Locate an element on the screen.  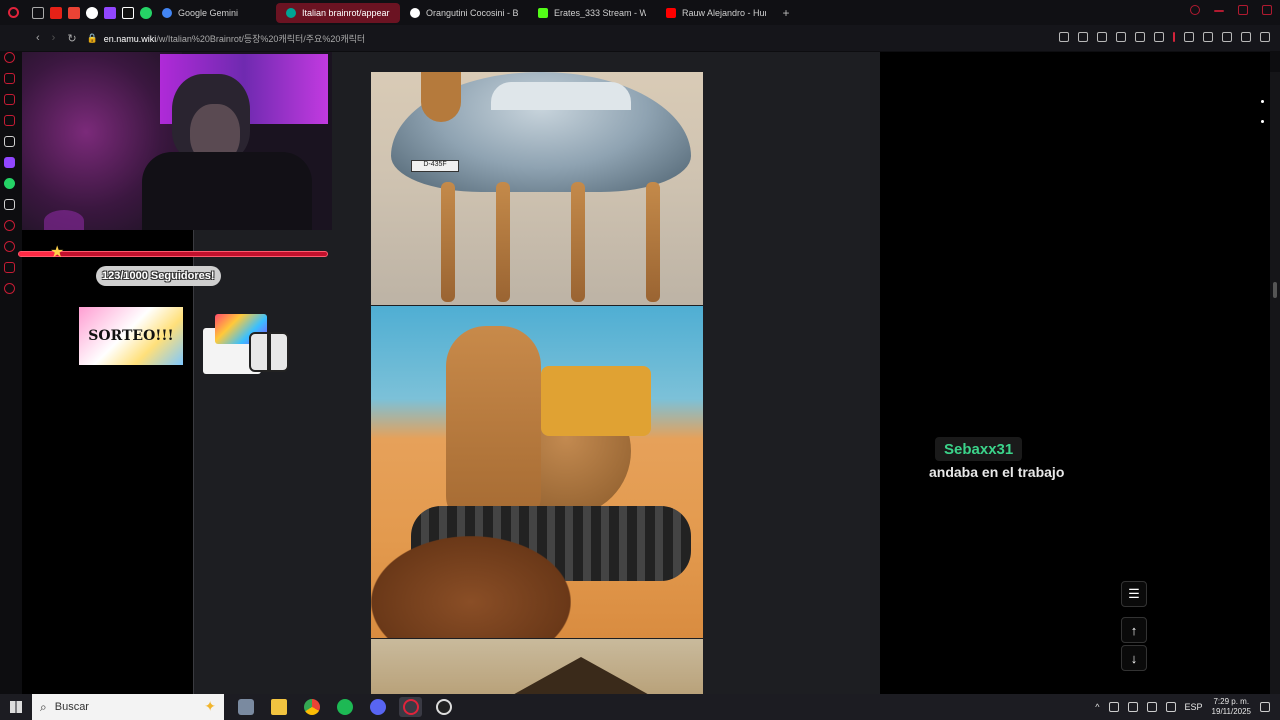
star-icon: ★ is located at coordinates (57, 252).